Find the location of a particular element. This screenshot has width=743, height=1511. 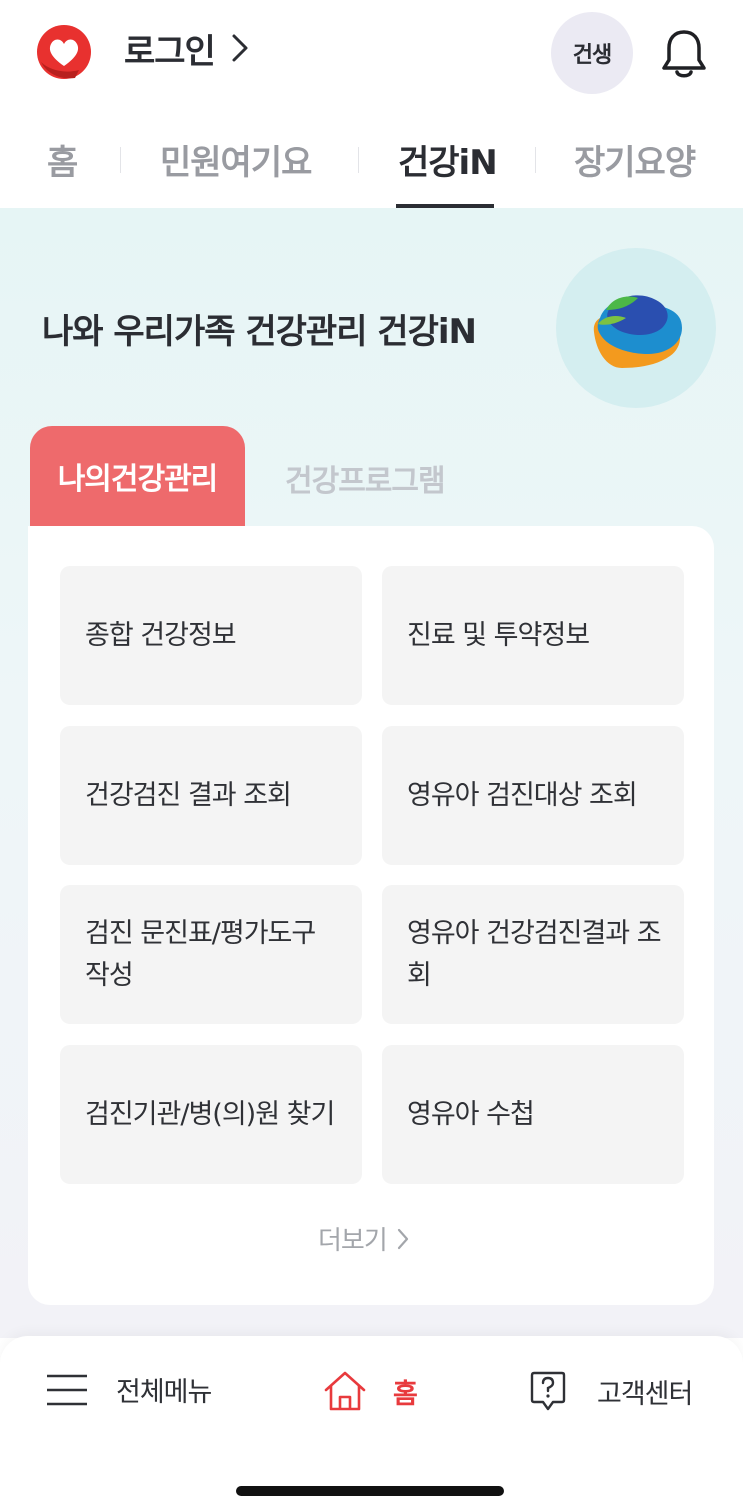

tile-label: 건강검진 결과 조회 is located at coordinates (188, 795).